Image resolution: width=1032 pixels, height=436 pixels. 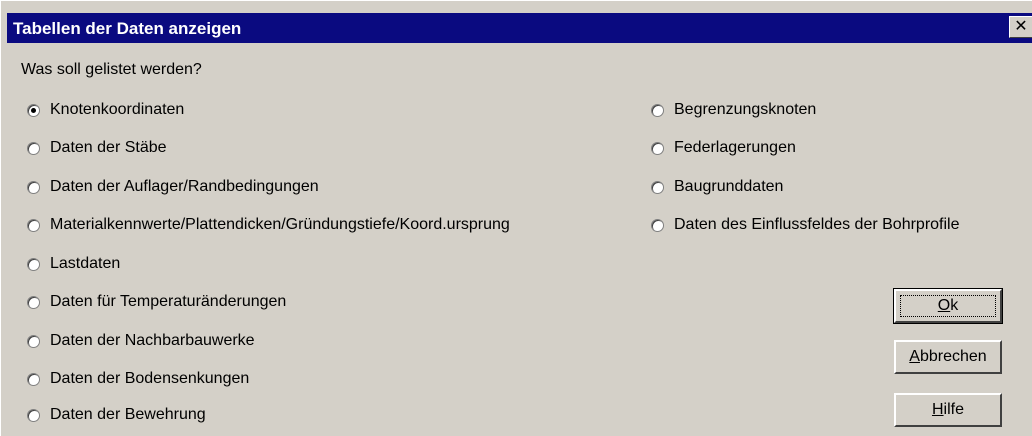 I want to click on option-einflussfeld: Daten des Einflussfeldes der Bohrprofile, so click(x=805, y=225).